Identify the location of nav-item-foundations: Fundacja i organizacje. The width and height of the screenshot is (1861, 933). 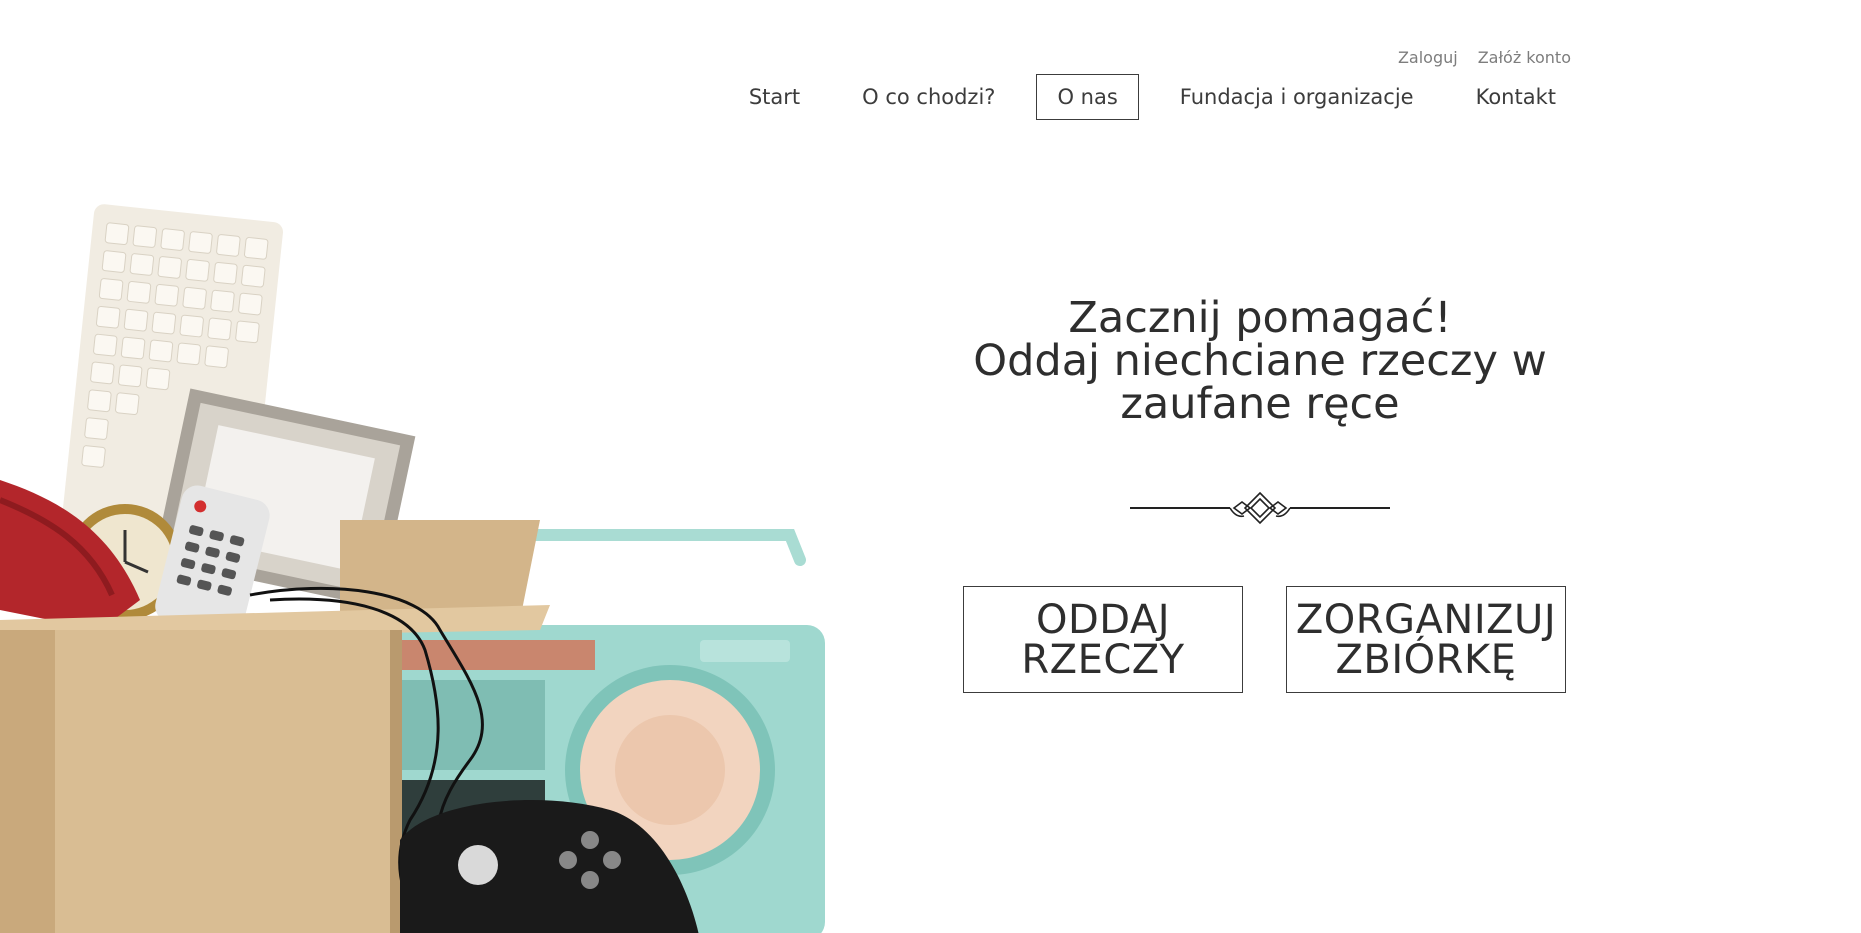
(1297, 97).